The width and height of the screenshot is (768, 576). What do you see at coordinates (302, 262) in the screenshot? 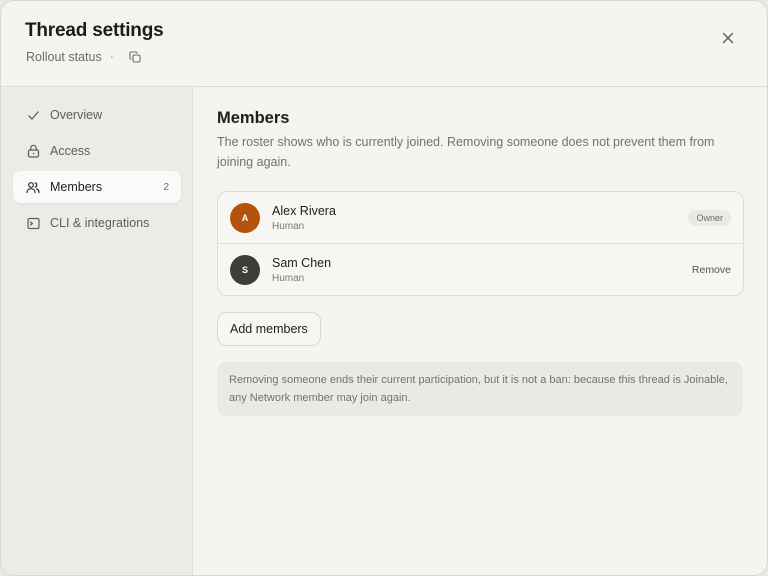
I see `member-name: Sam Chen` at bounding box center [302, 262].